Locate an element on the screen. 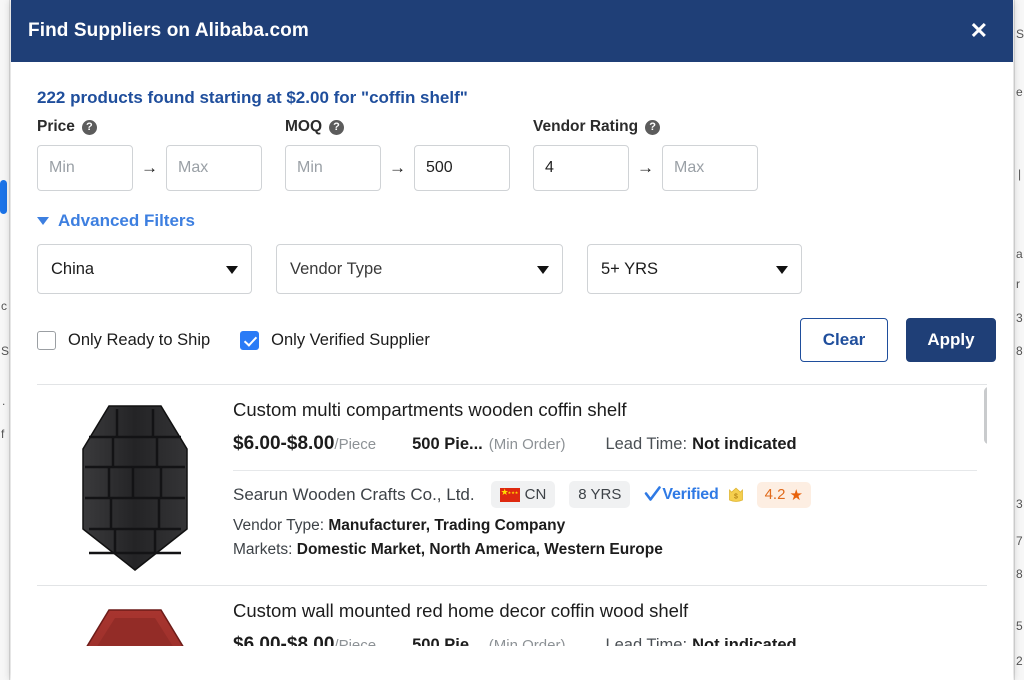  results-scrollbar-thumb is located at coordinates (985, 415).